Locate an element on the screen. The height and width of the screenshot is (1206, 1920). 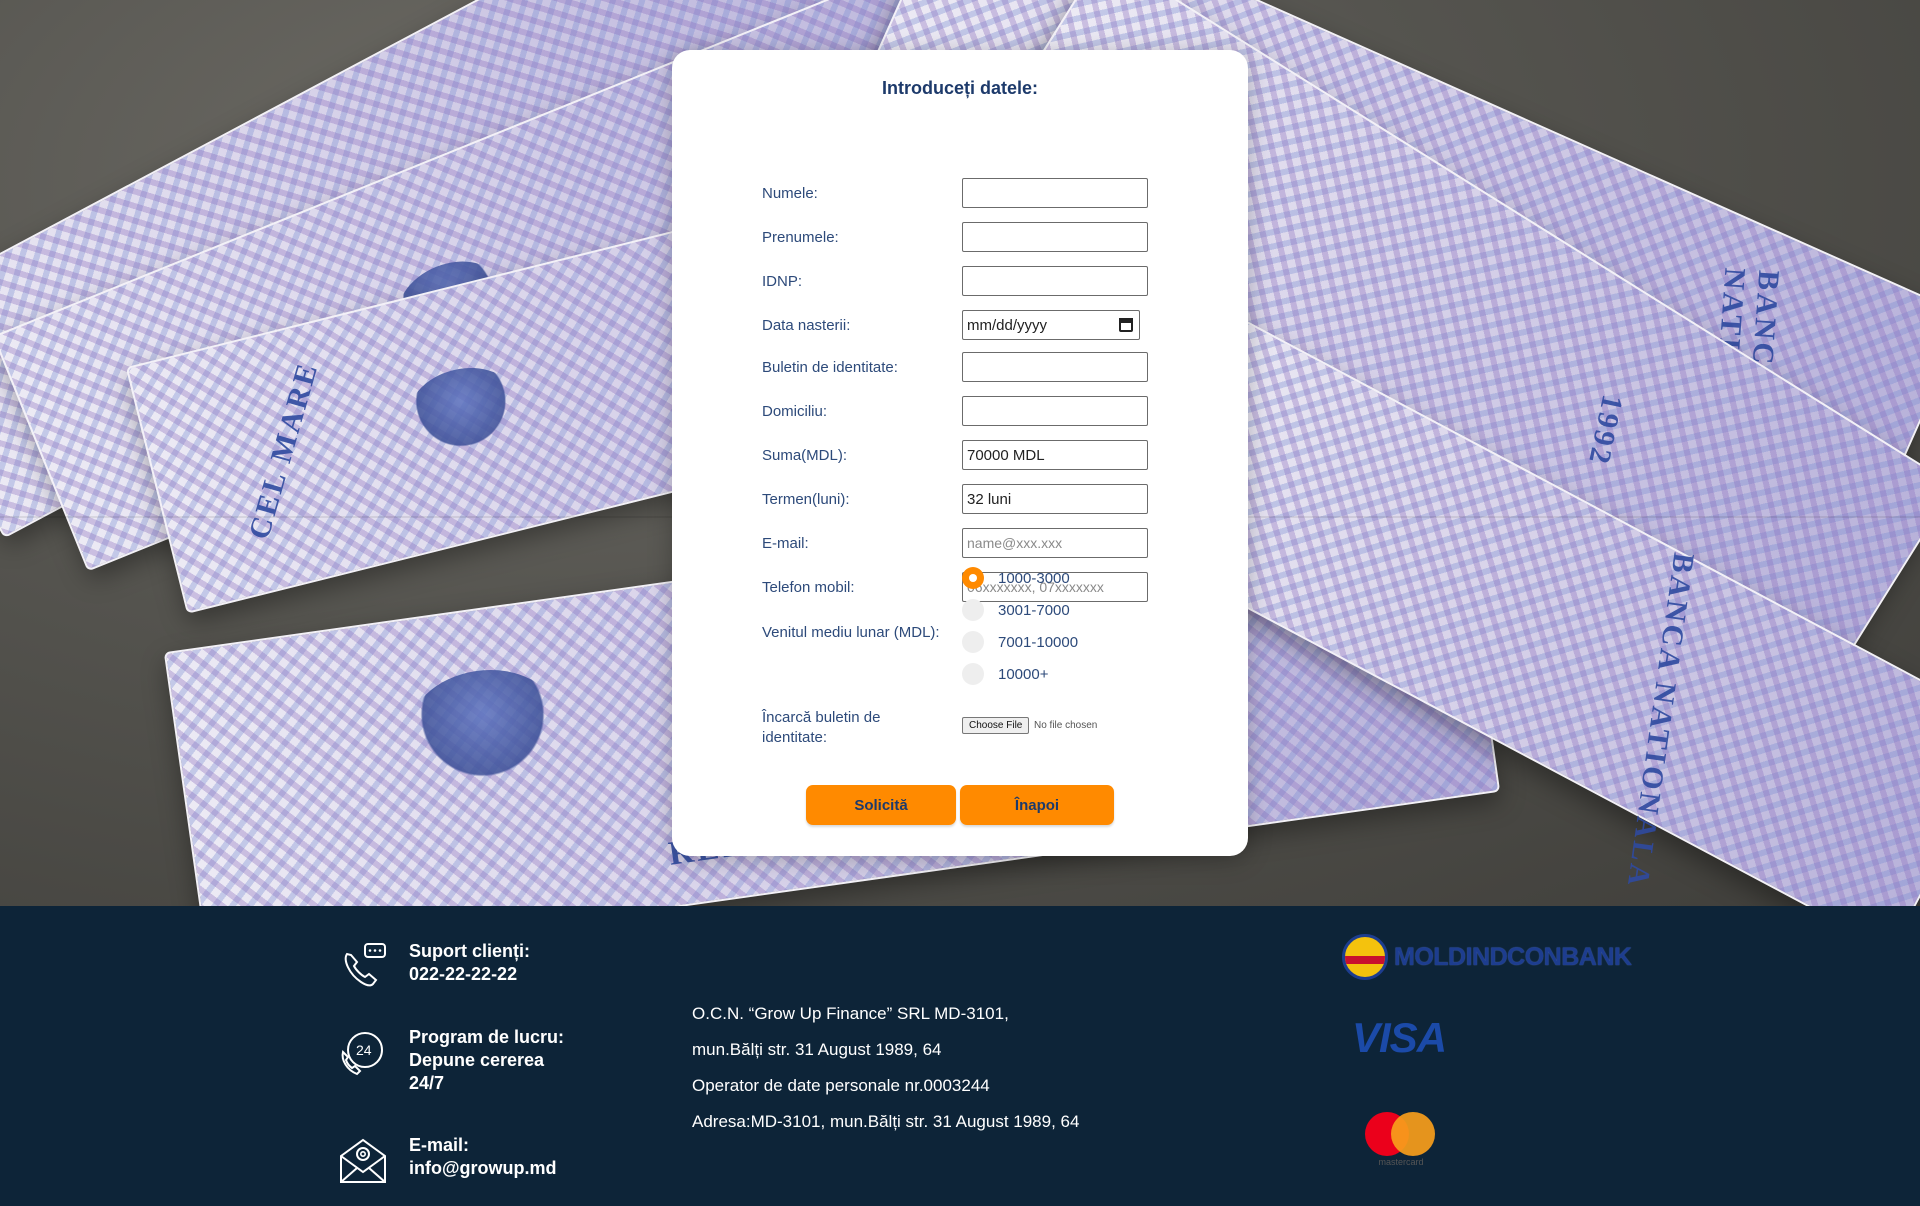
field-row-idnp: IDNP: is located at coordinates (972, 282).